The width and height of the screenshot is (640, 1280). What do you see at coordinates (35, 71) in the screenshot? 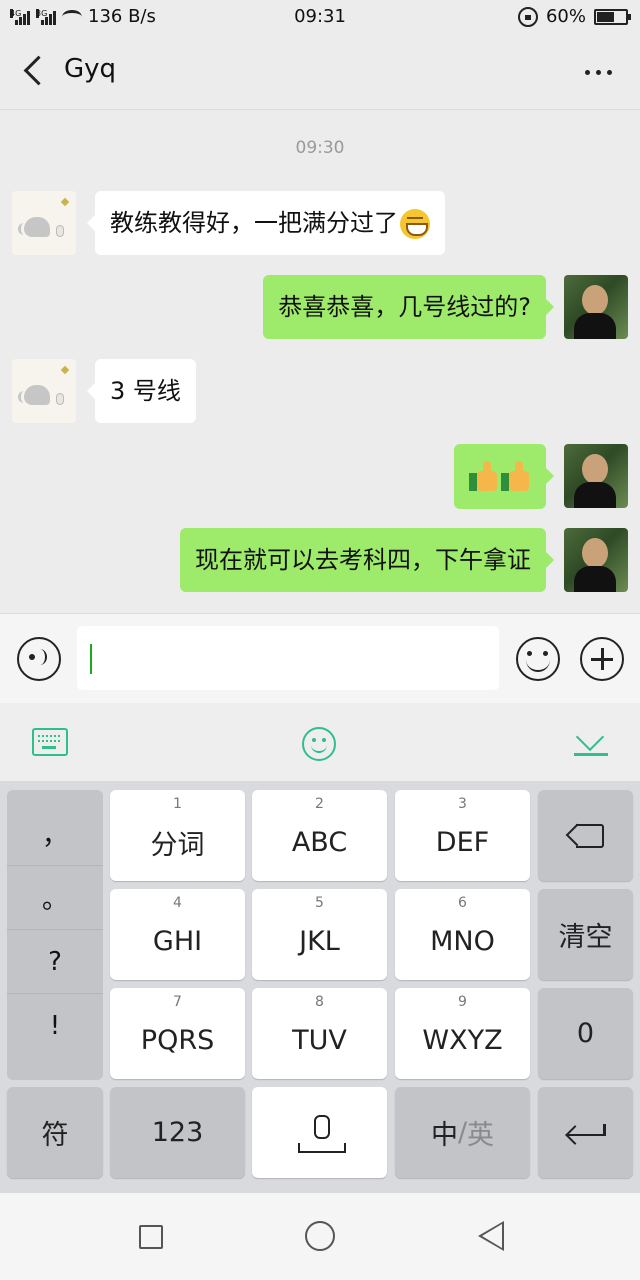
I see `back-arrow-icon` at bounding box center [35, 71].